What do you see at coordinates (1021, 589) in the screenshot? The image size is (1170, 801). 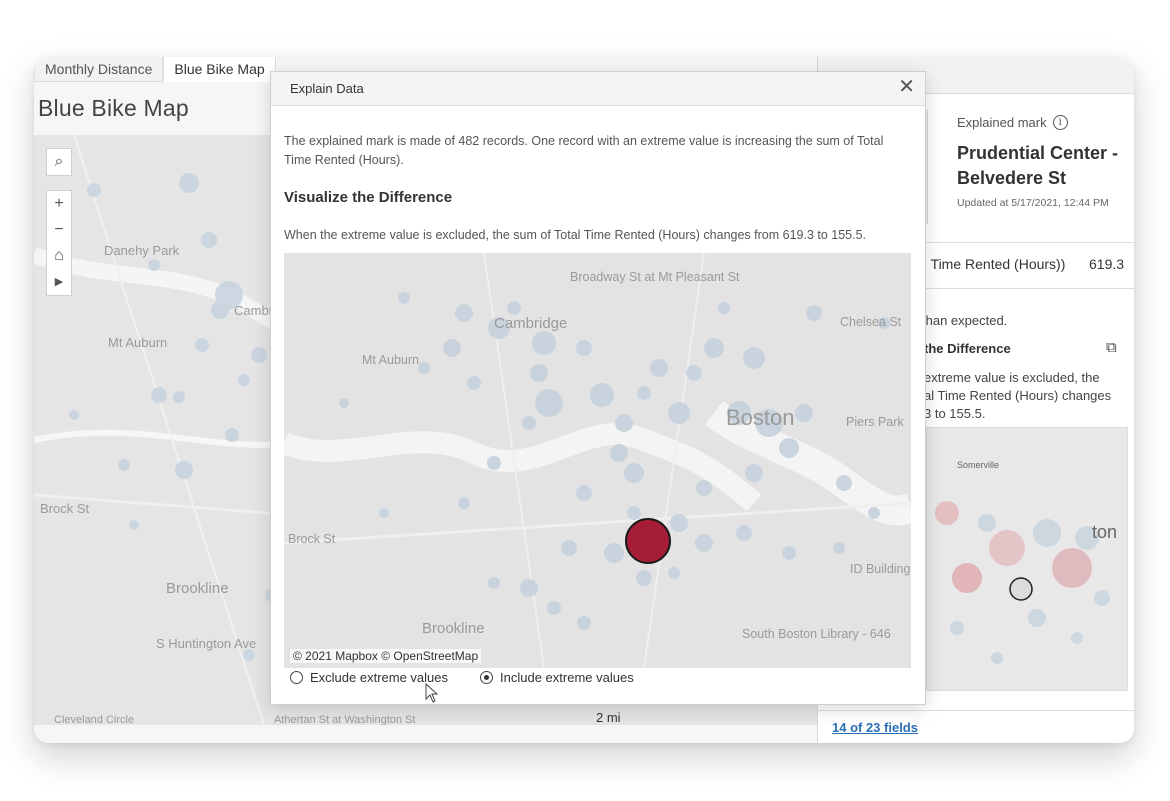 I see `explained-mark-outline` at bounding box center [1021, 589].